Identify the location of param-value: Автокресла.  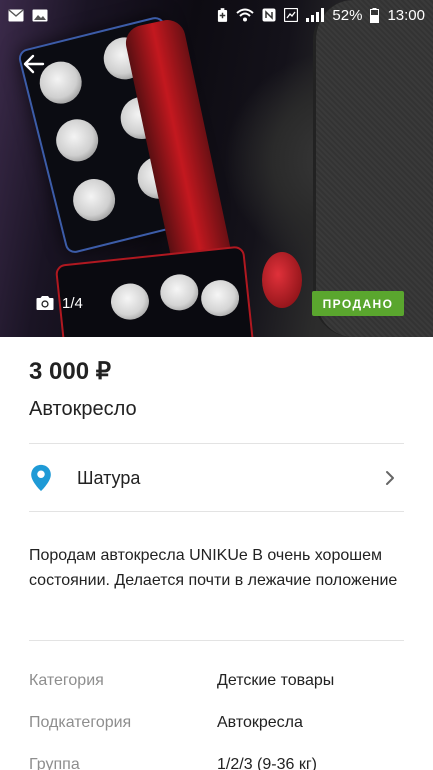
(260, 722).